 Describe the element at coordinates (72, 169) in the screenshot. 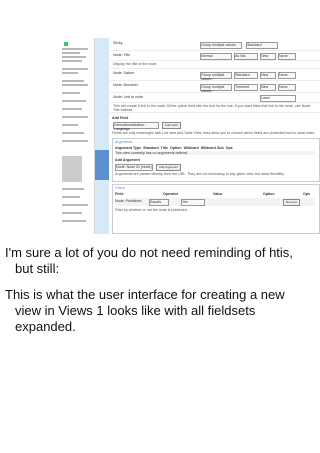

I see `sidebar-block` at that location.